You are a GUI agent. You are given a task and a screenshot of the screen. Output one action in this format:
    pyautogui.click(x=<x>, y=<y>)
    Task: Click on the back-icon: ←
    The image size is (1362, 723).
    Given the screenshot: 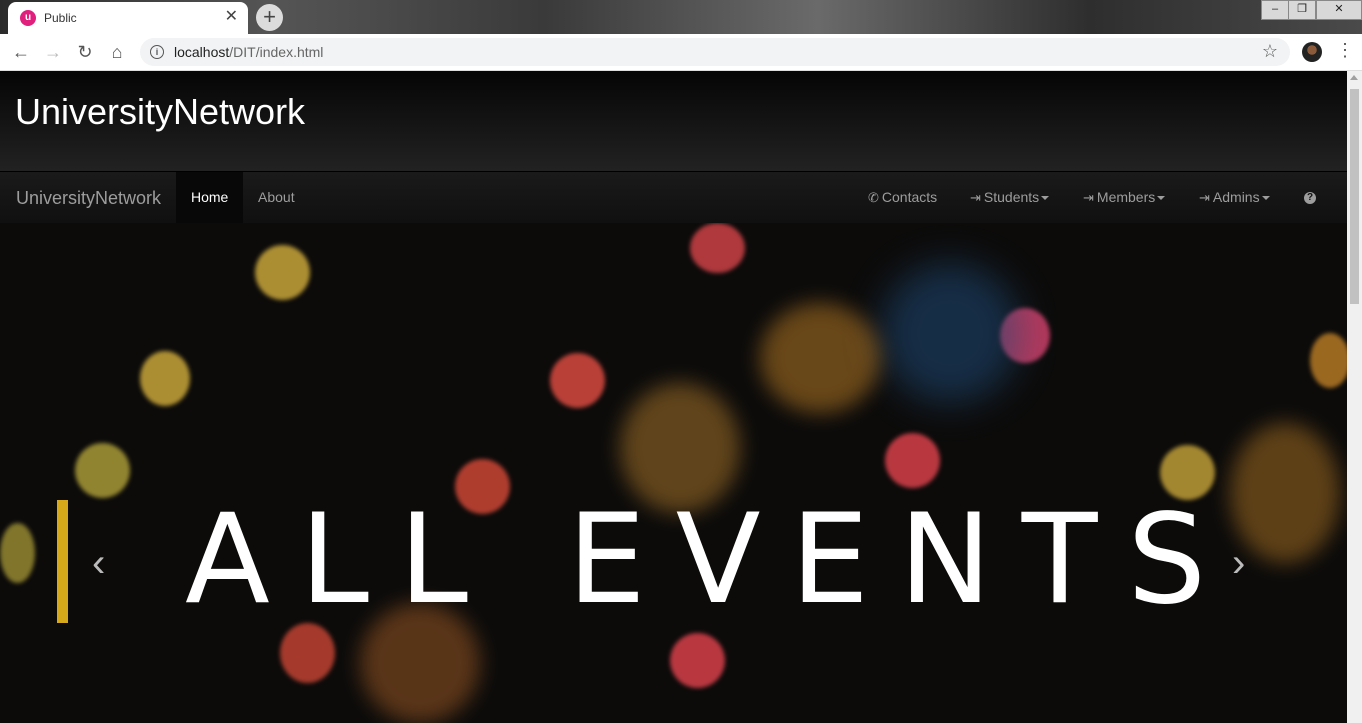 What is the action you would take?
    pyautogui.click(x=21, y=52)
    